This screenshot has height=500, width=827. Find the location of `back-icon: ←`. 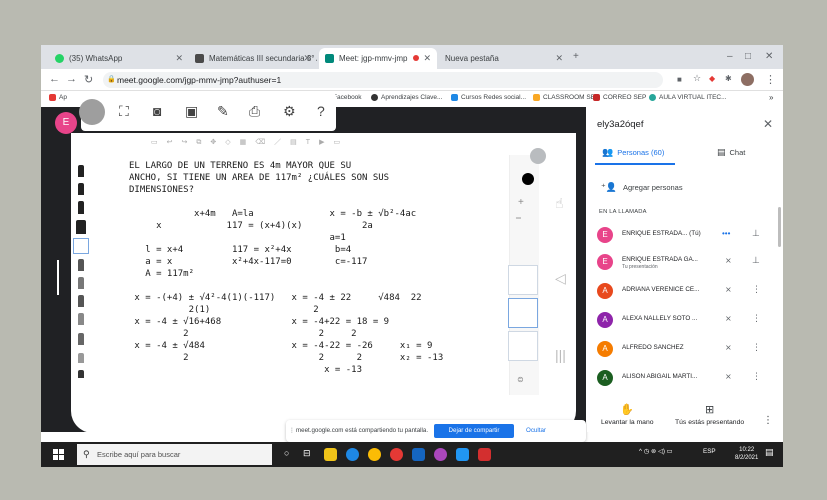

back-icon: ← is located at coordinates (54, 79).